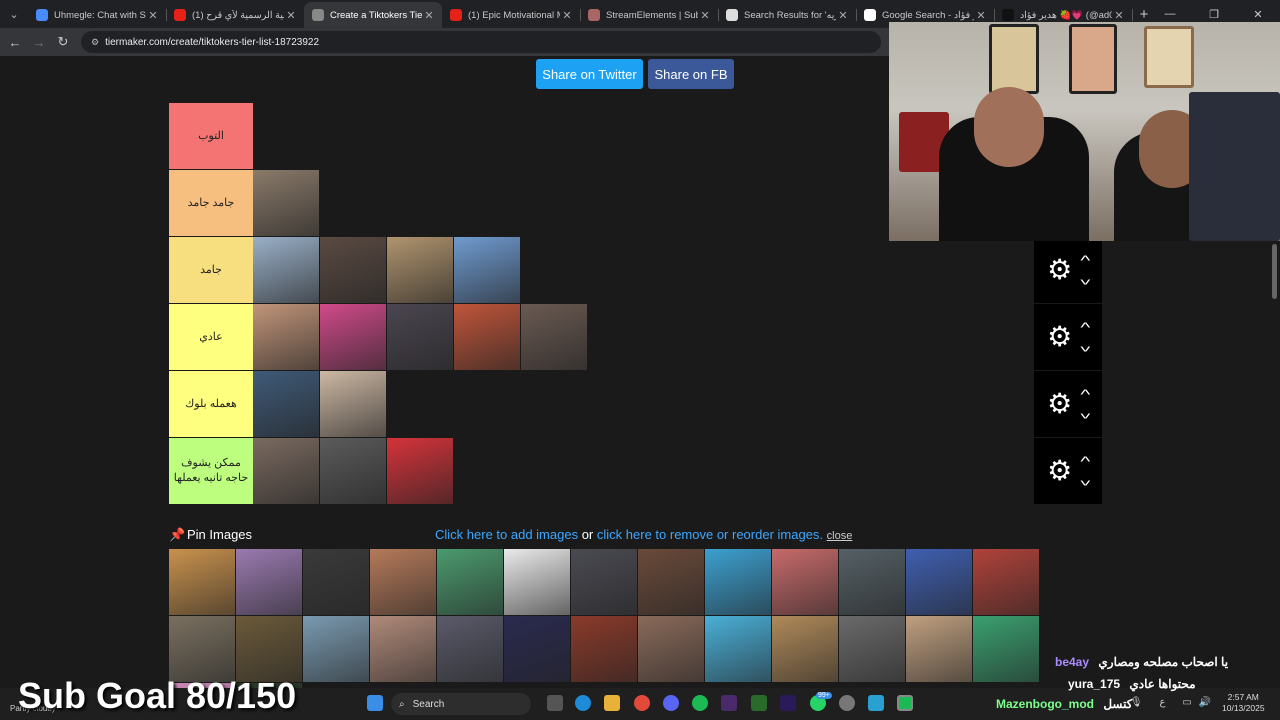  I want to click on spotify-icon, so click(700, 703).